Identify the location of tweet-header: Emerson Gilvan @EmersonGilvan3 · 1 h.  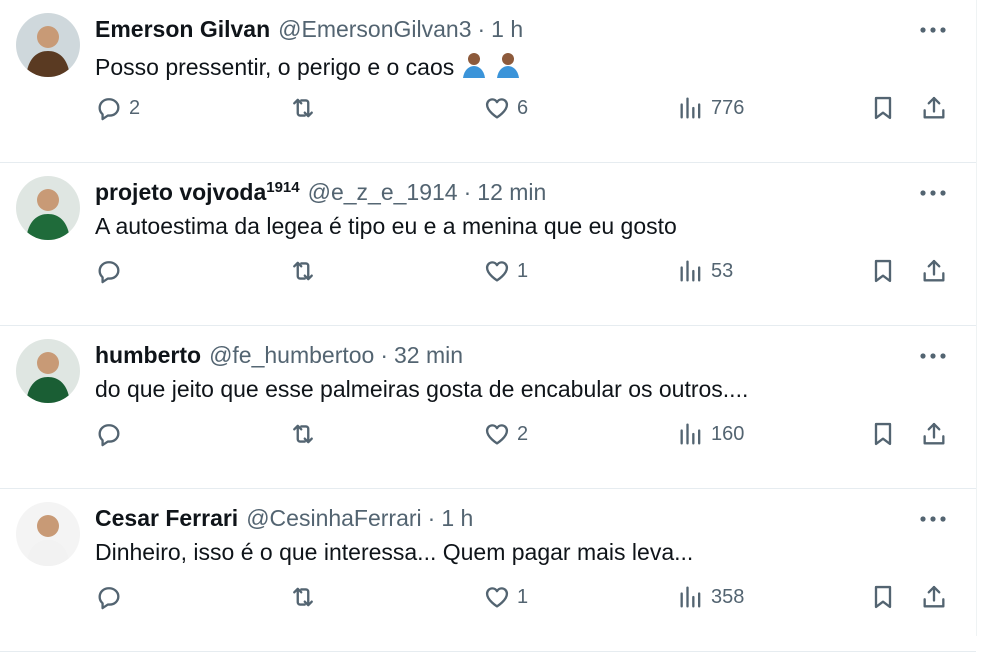
(309, 29).